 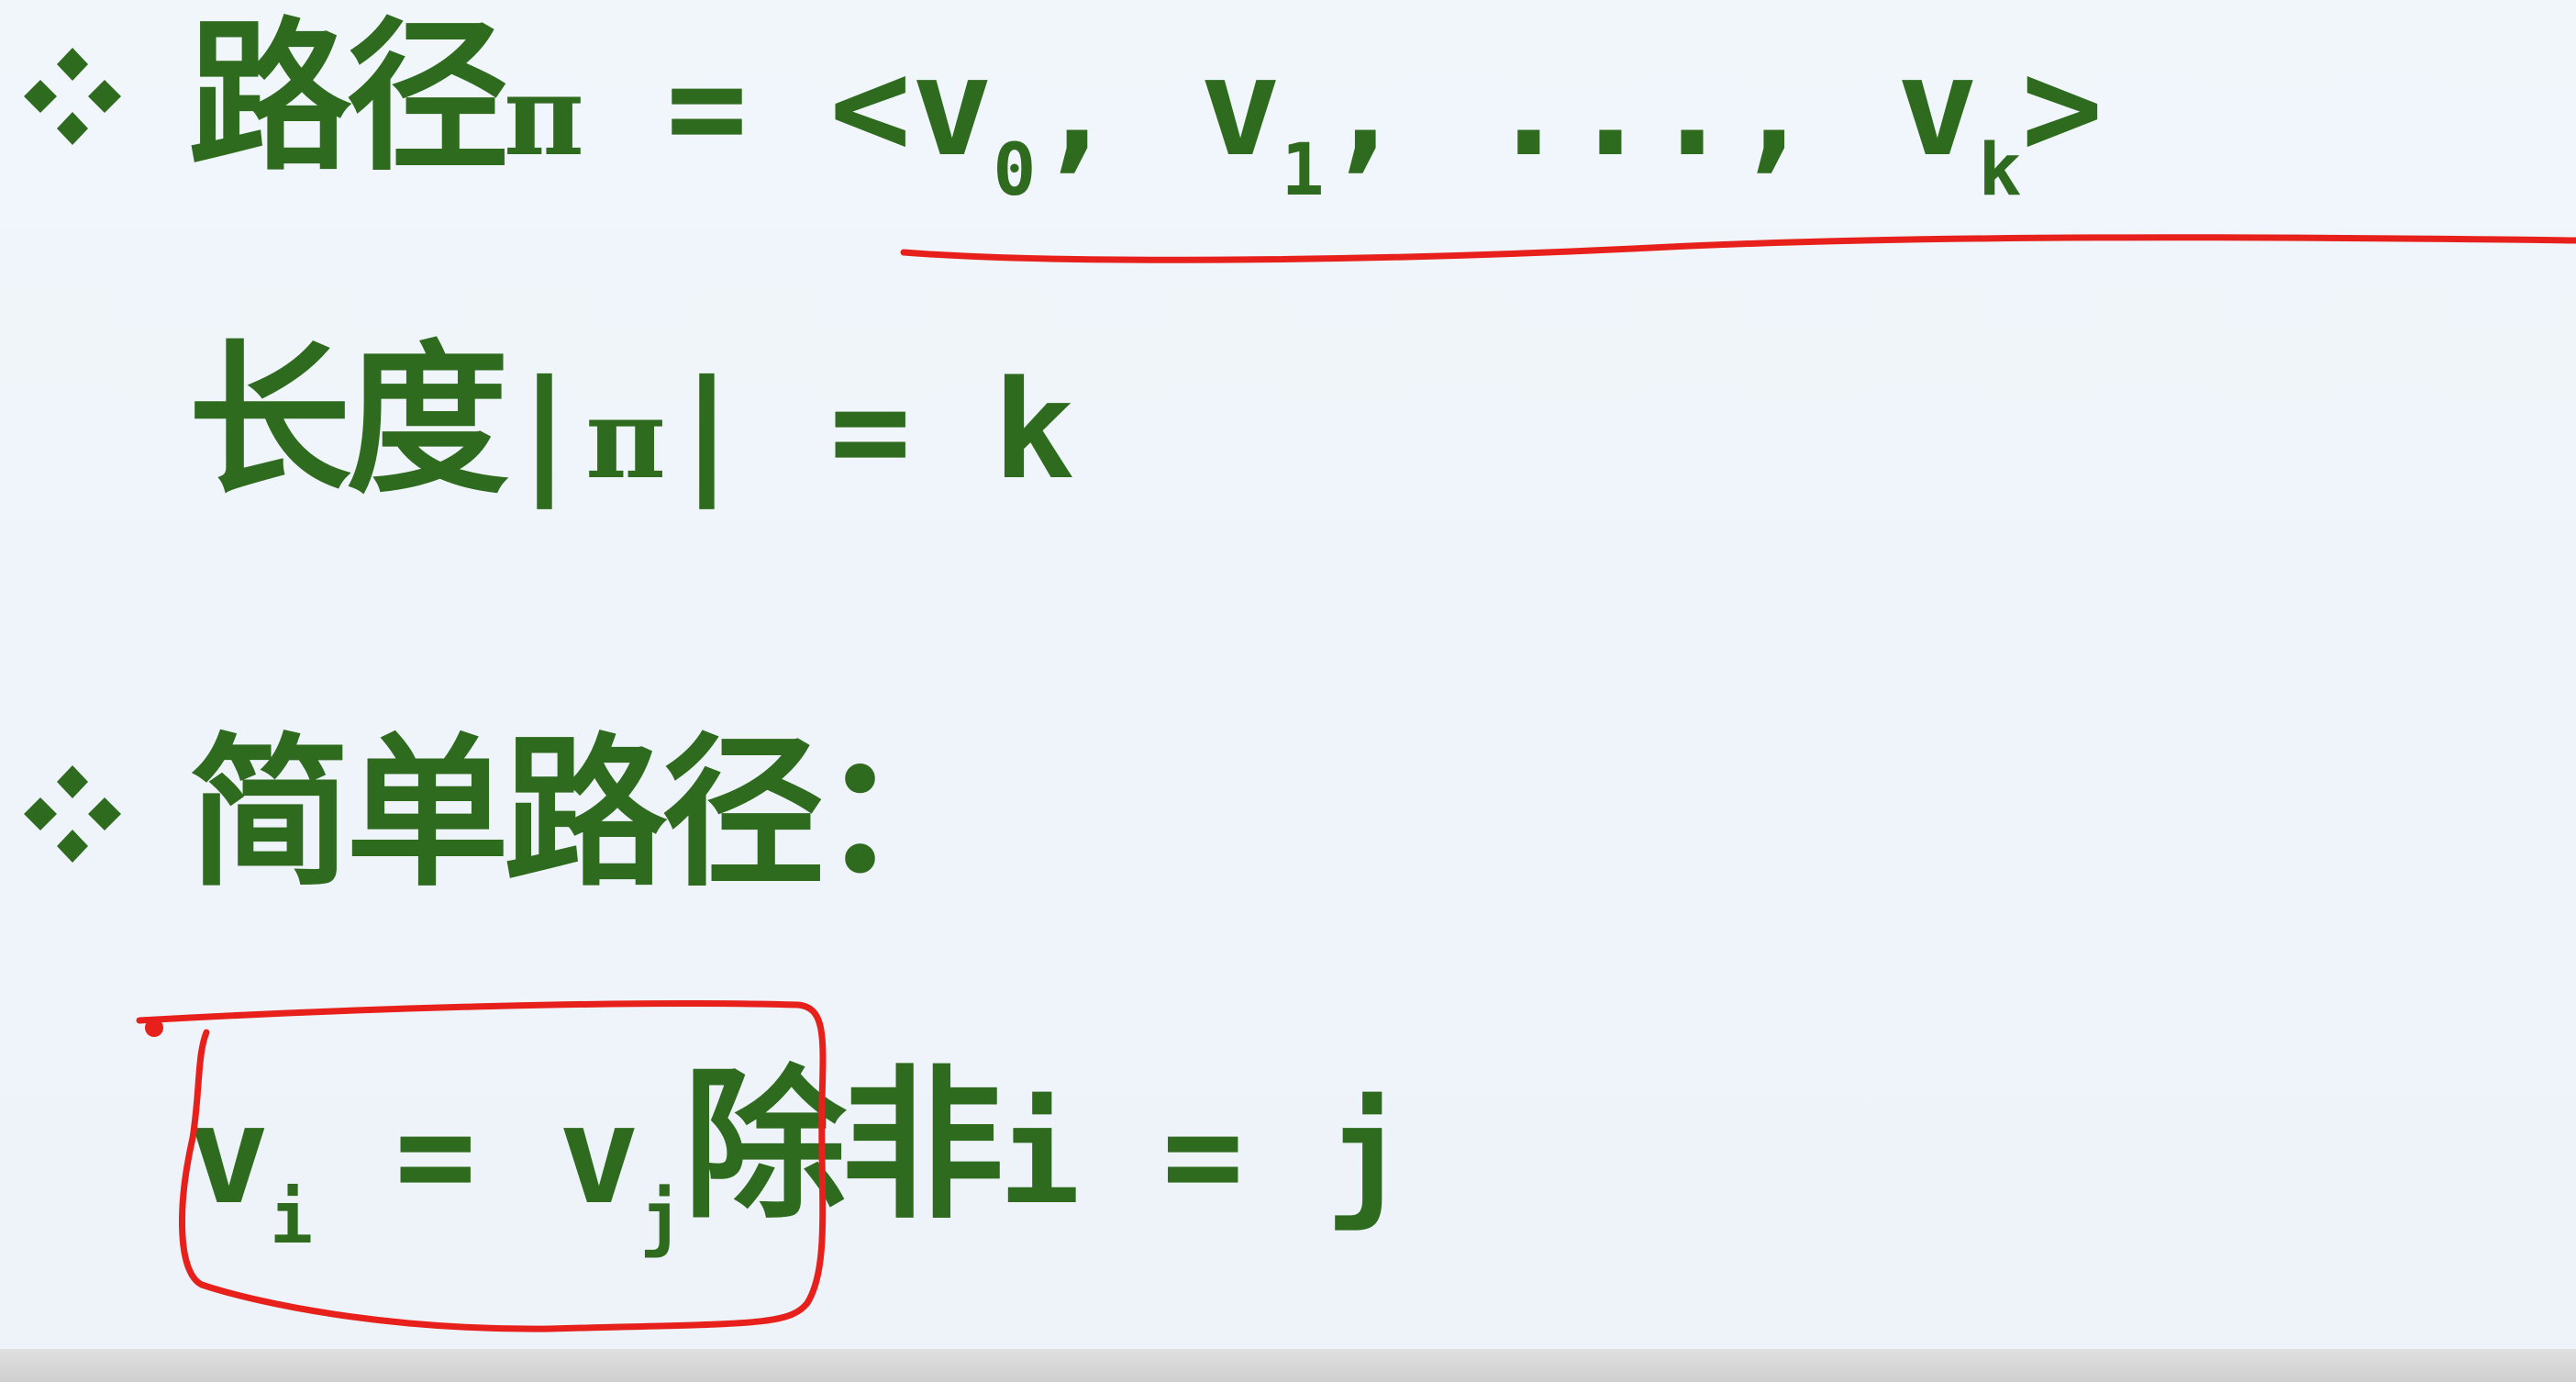 I want to click on bottom-bar, so click(x=1288, y=1365).